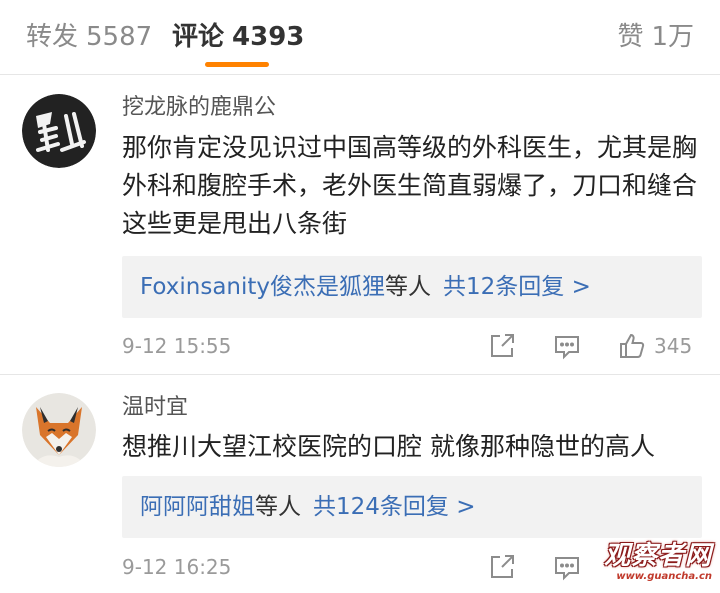 This screenshot has height=593, width=720. I want to click on tab-like-count: 1万, so click(672, 37).